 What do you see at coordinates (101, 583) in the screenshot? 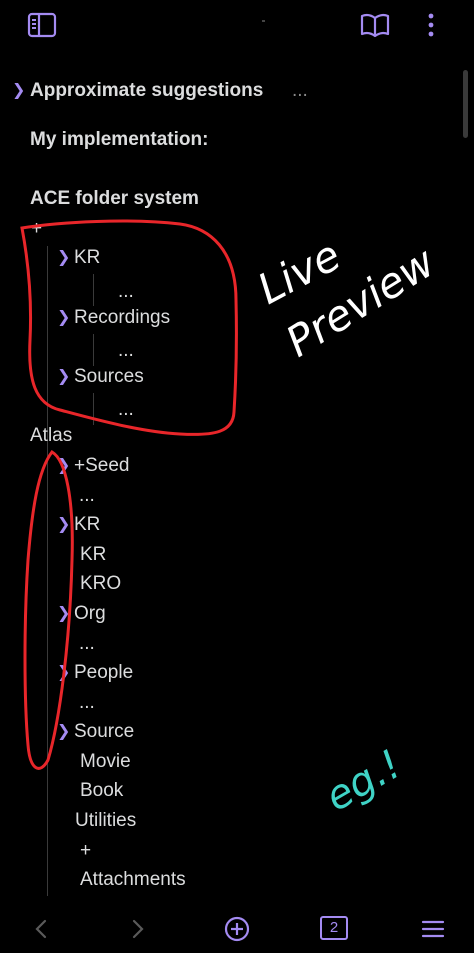
I see `list-item-kro: KRO` at bounding box center [101, 583].